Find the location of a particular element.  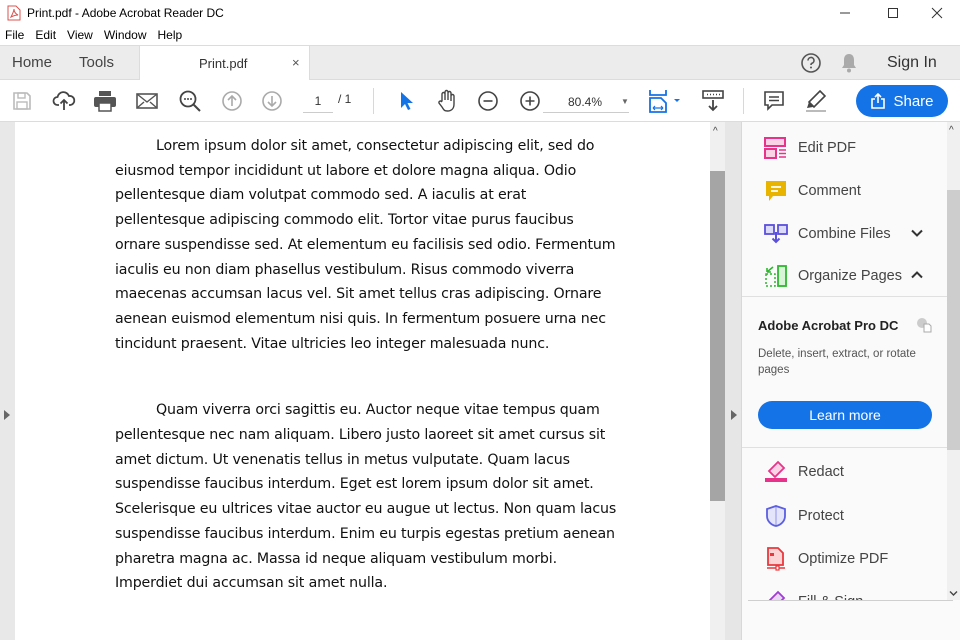

fit-page-icon is located at coordinates (664, 101).